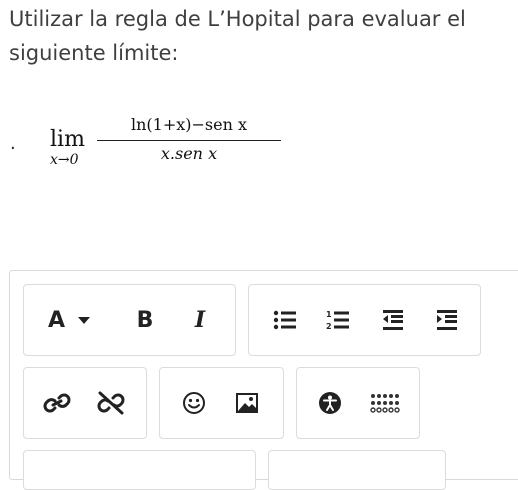 The height and width of the screenshot is (490, 518). Describe the element at coordinates (364, 320) in the screenshot. I see `toolbar-group-lists: 1 2` at that location.